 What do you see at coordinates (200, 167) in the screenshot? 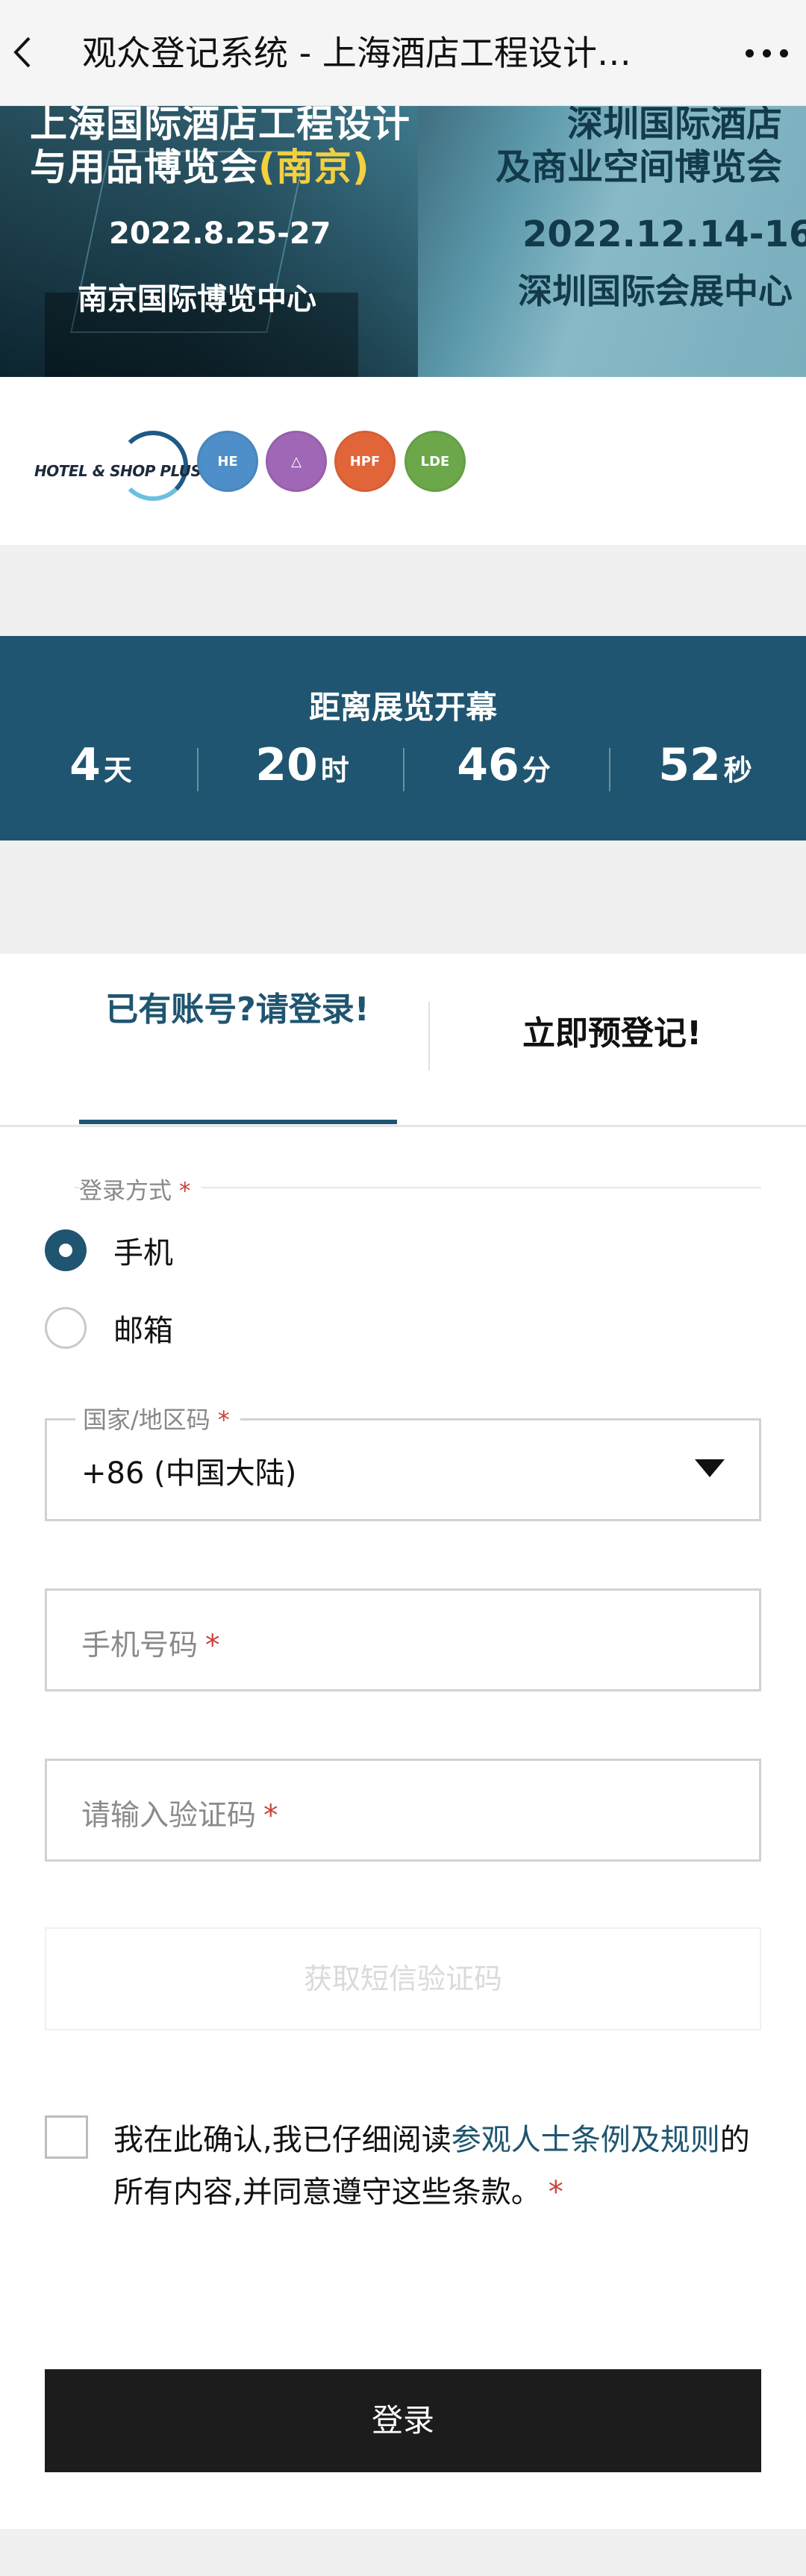
I see `banner-left-title-2: 与用品博览会(南京)` at bounding box center [200, 167].